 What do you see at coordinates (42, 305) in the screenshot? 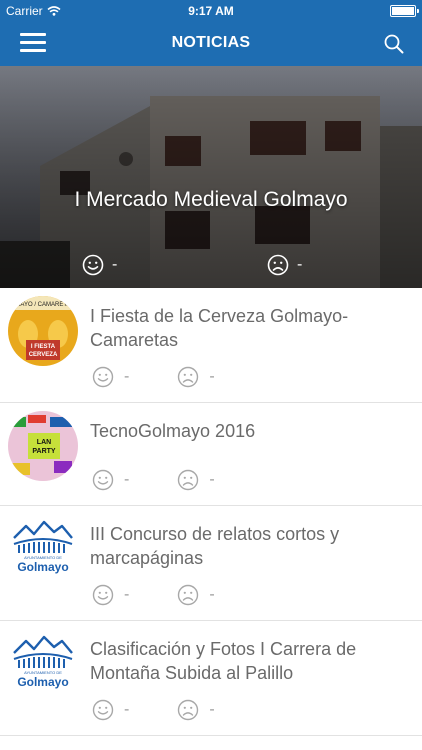
I see `svg-text: MAYO / CAMARETA` at bounding box center [42, 305].